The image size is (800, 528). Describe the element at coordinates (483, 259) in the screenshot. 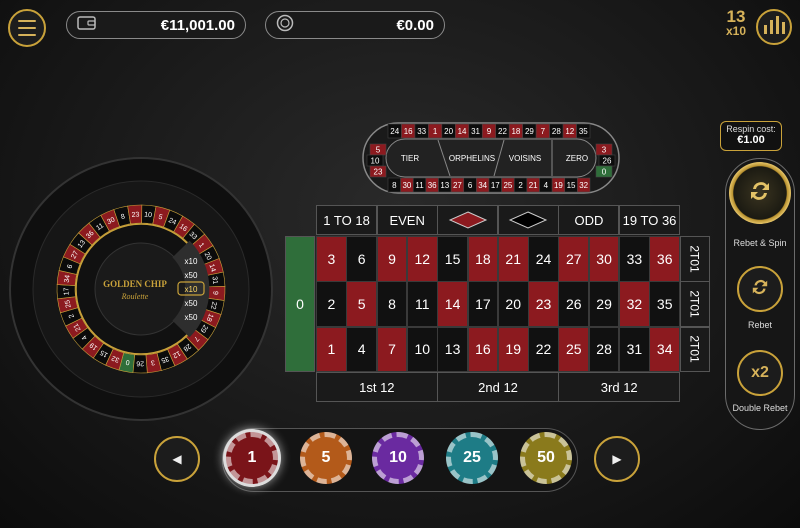

I see `table-number-cell: 18` at that location.